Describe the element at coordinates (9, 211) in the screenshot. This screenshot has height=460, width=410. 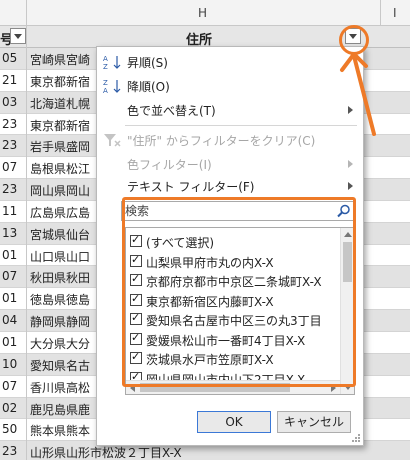
I see `row-number-cell: 11` at that location.